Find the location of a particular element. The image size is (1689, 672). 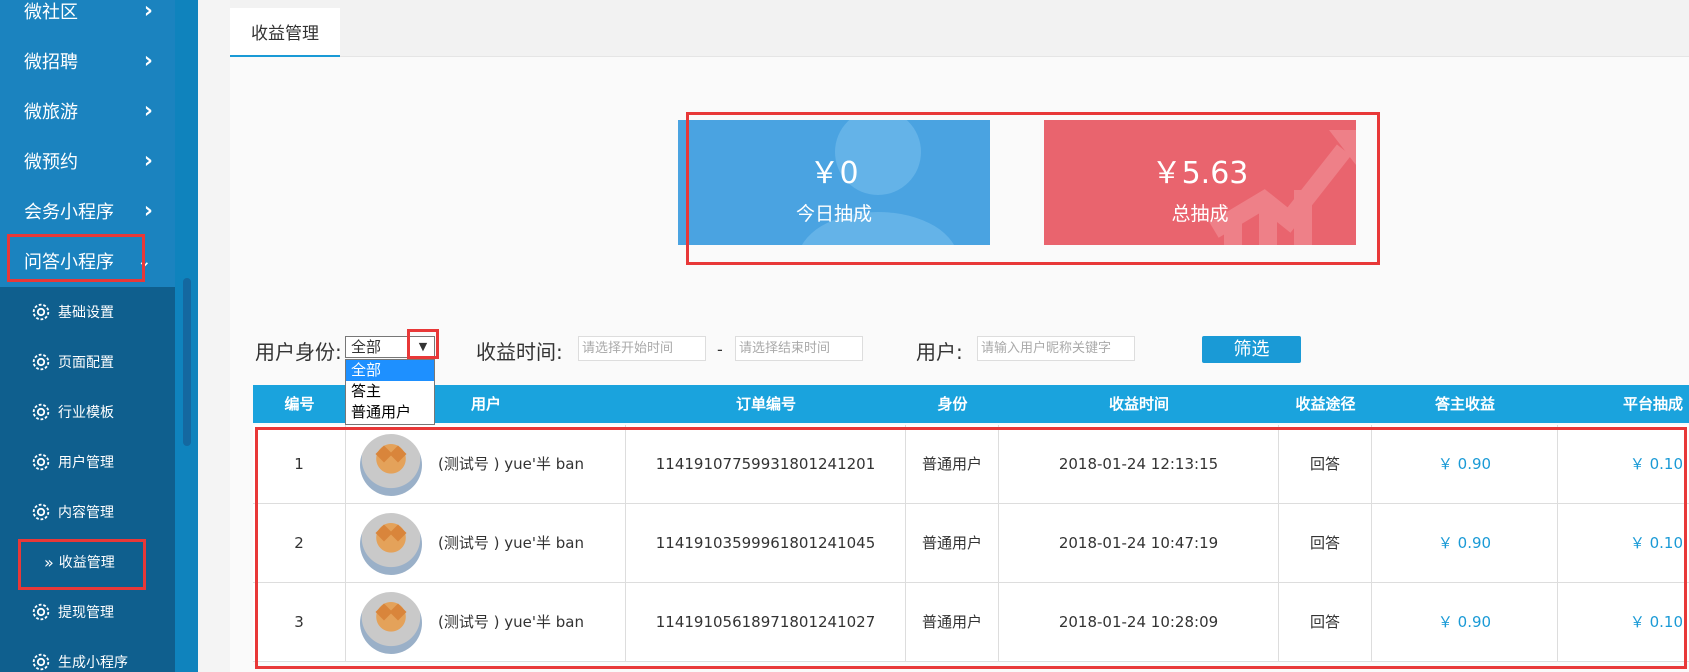

today-commission-card: ￥0 今日抽成 is located at coordinates (834, 182).